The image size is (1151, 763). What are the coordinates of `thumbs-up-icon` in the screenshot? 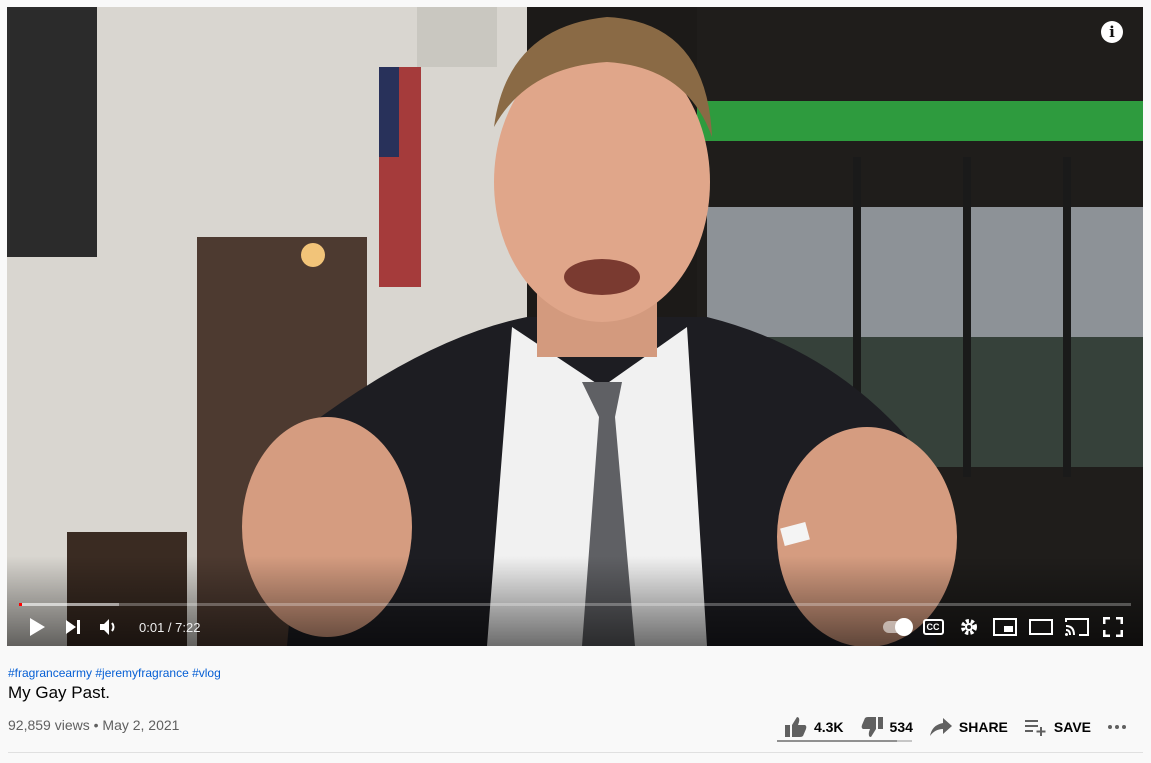 It's located at (795, 727).